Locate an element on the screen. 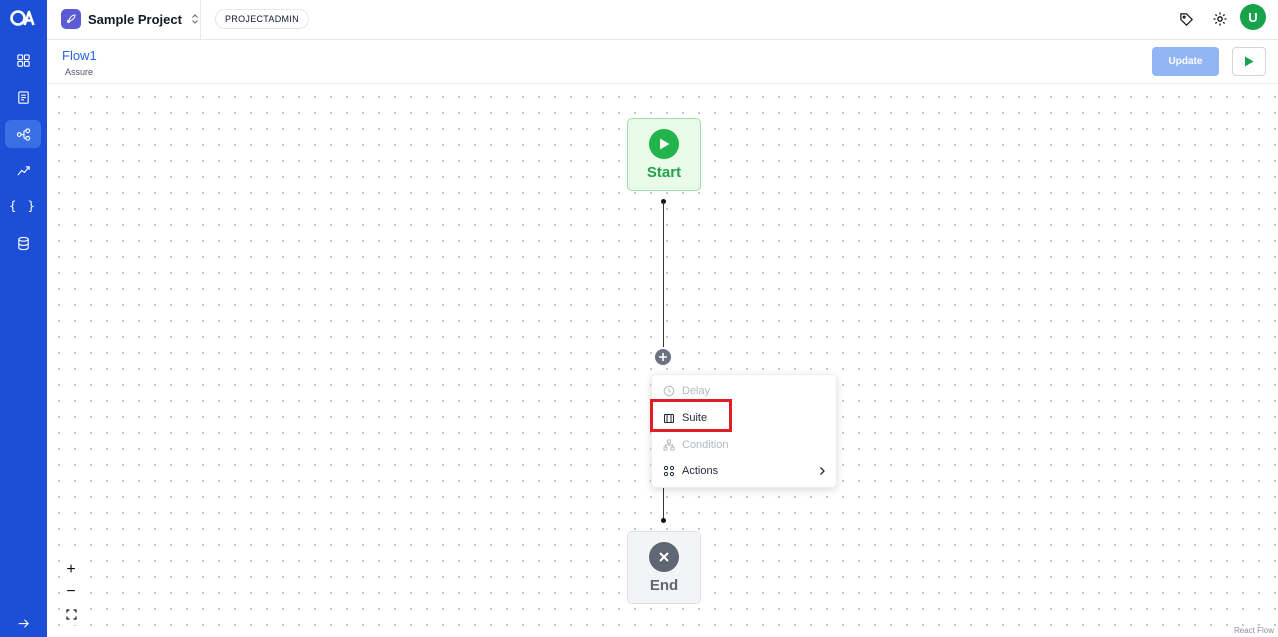 The image size is (1278, 637). rocket-icon is located at coordinates (71, 19).